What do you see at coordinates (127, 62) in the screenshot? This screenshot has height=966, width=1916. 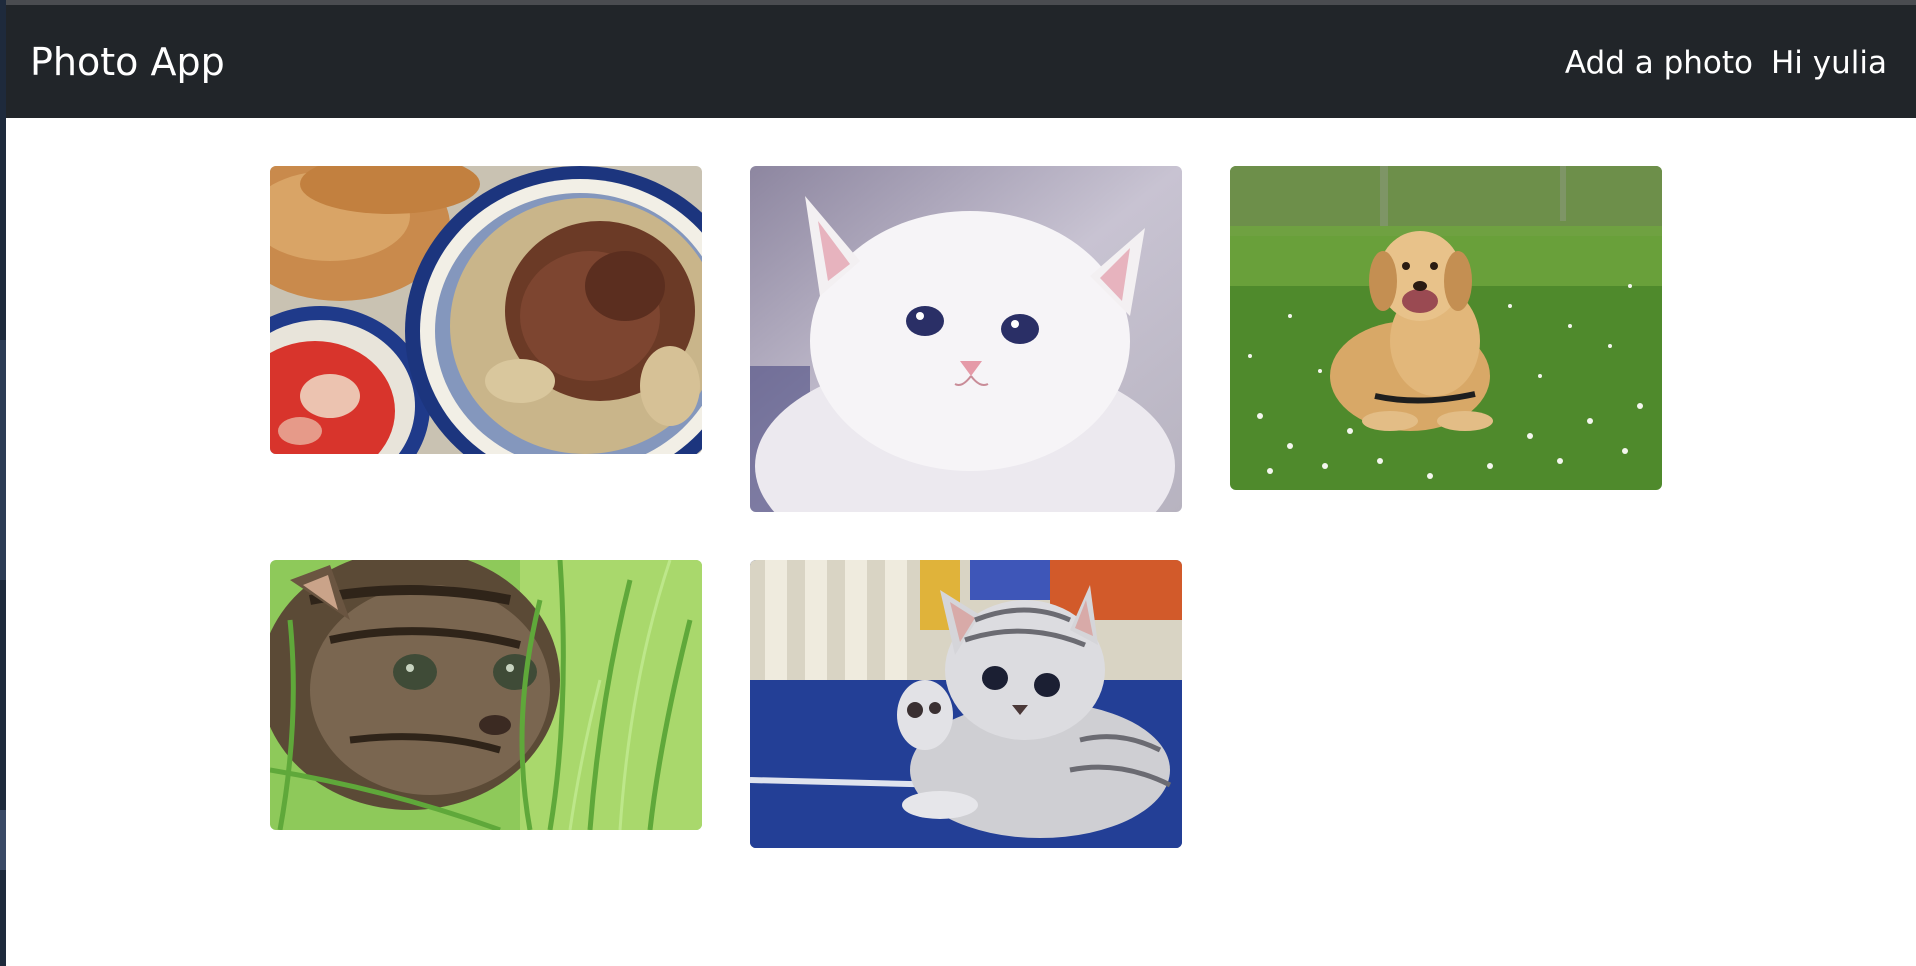 I see `brand-link: Photo App` at bounding box center [127, 62].